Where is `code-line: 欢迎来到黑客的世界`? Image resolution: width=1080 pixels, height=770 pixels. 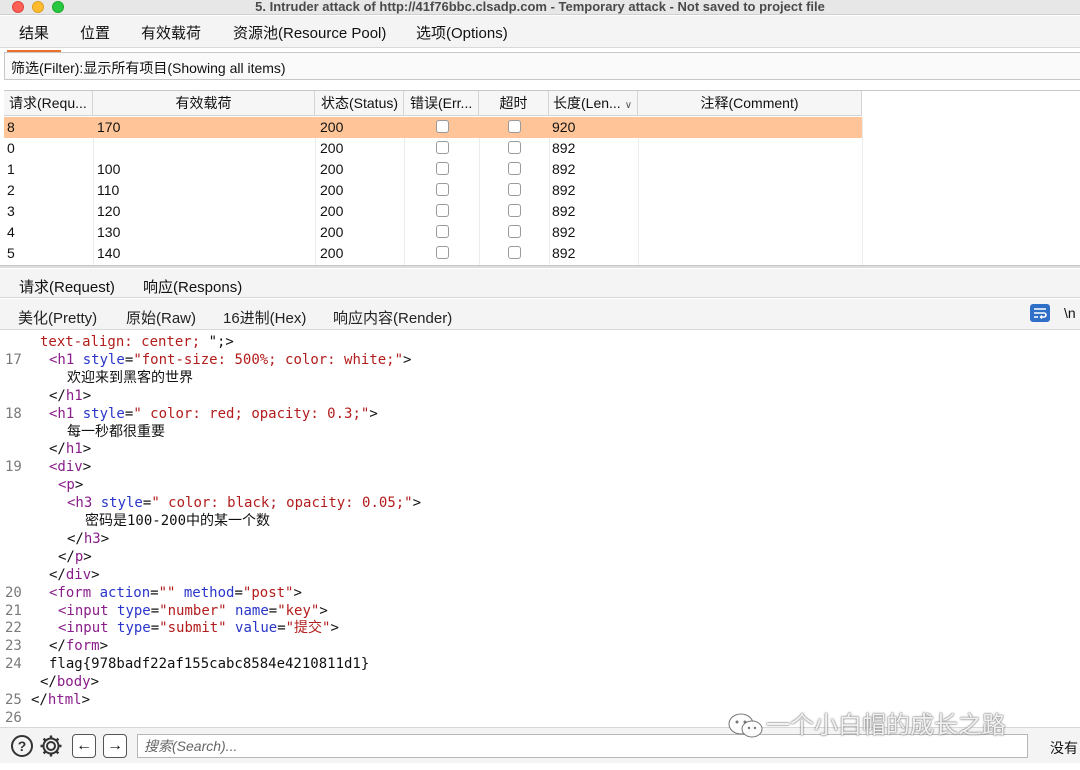 code-line: 欢迎来到黑客的世界 is located at coordinates (540, 378).